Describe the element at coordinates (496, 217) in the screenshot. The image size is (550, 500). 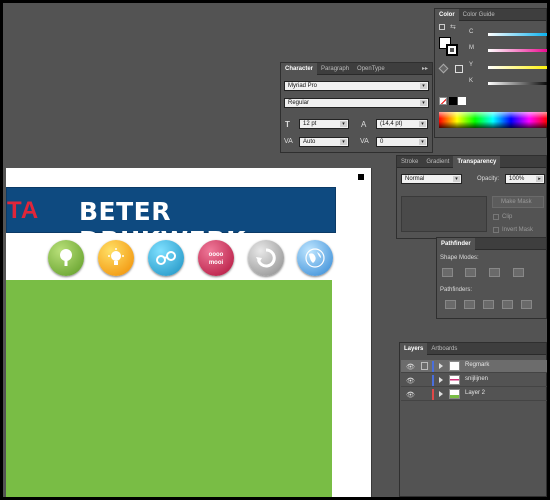
I see `clip-checkbox` at that location.